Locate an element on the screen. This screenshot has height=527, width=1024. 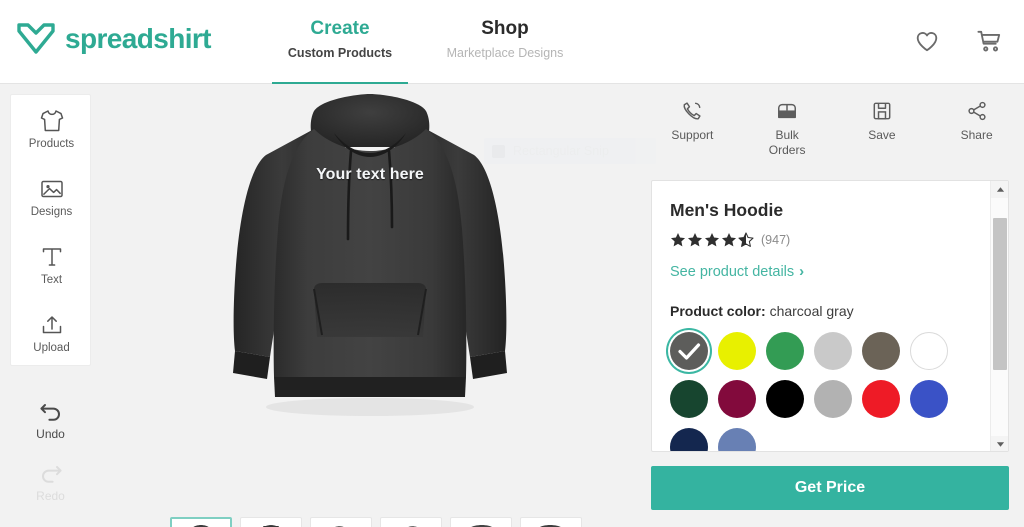
color-swatch-forest-green is located at coordinates (689, 398).